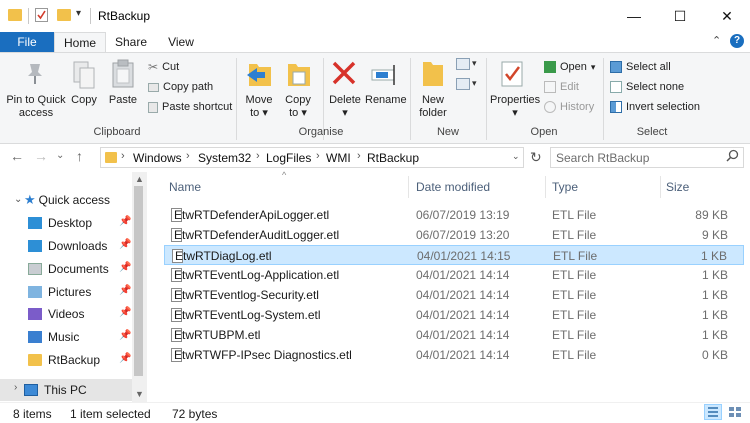 The image size is (750, 423). Describe the element at coordinates (35, 337) in the screenshot. I see `music-icon` at that location.